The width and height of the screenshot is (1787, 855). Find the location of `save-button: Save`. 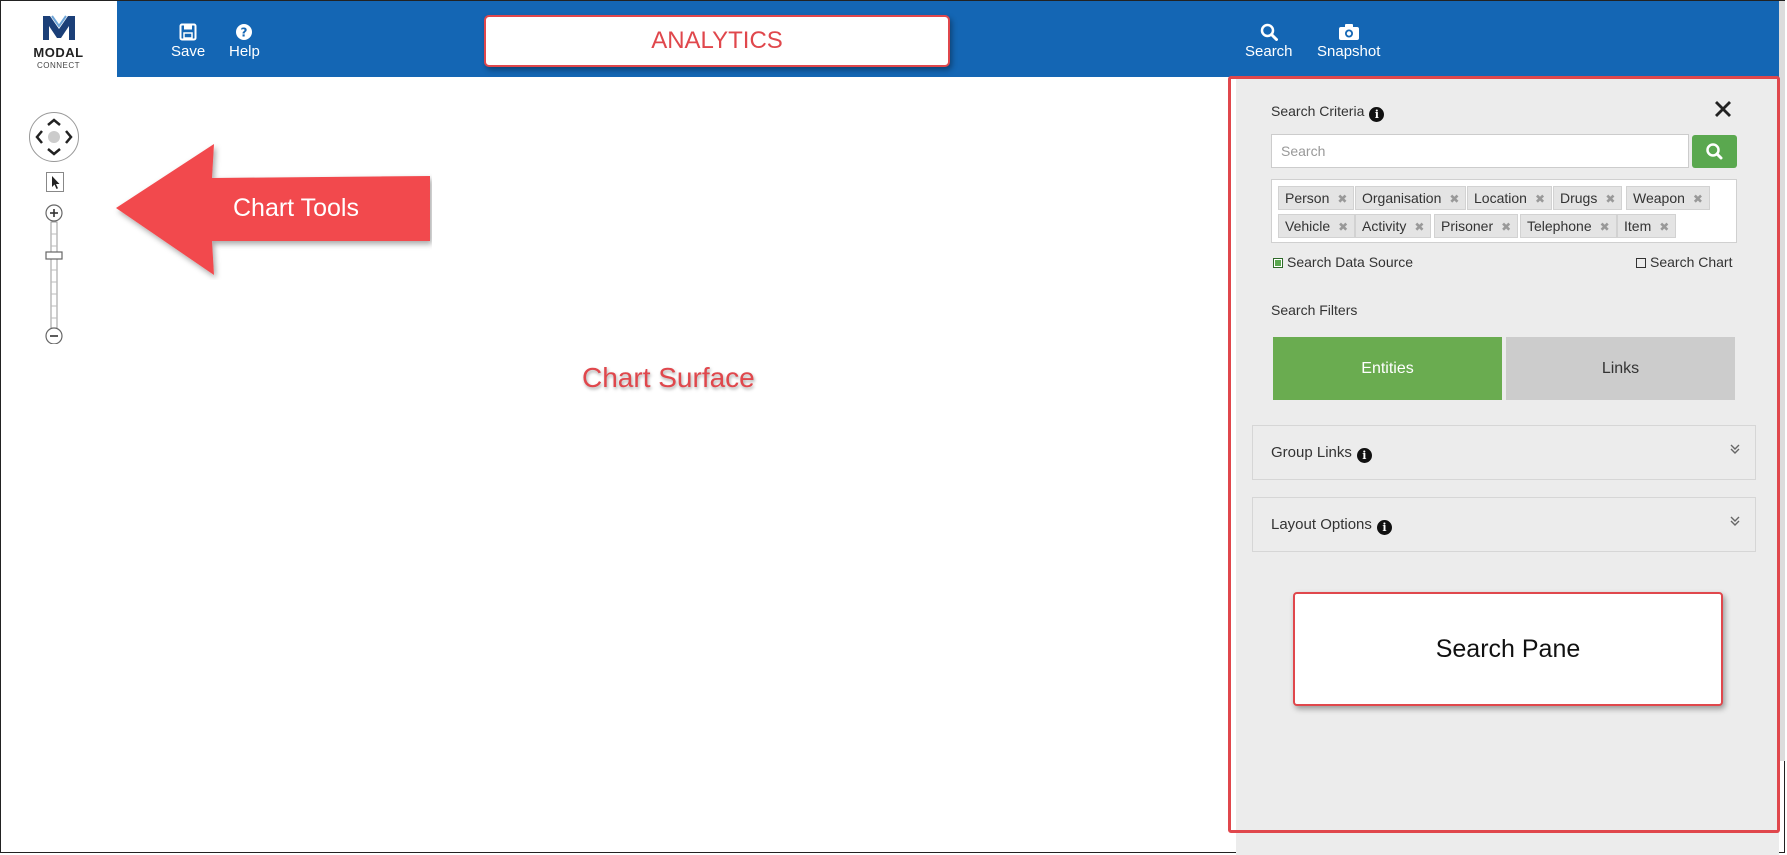

save-button: Save is located at coordinates (188, 40).